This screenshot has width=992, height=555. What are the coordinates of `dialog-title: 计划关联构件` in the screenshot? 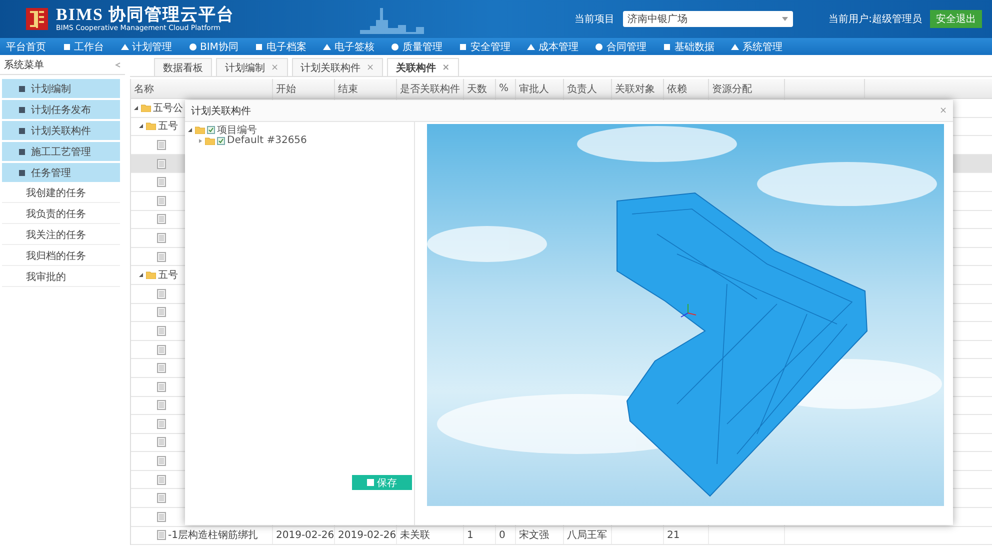 It's located at (221, 111).